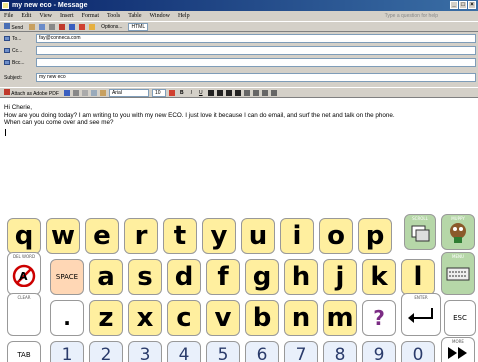 The width and height of the screenshot is (478, 362). What do you see at coordinates (106, 318) in the screenshot?
I see `key-z: z` at bounding box center [106, 318].